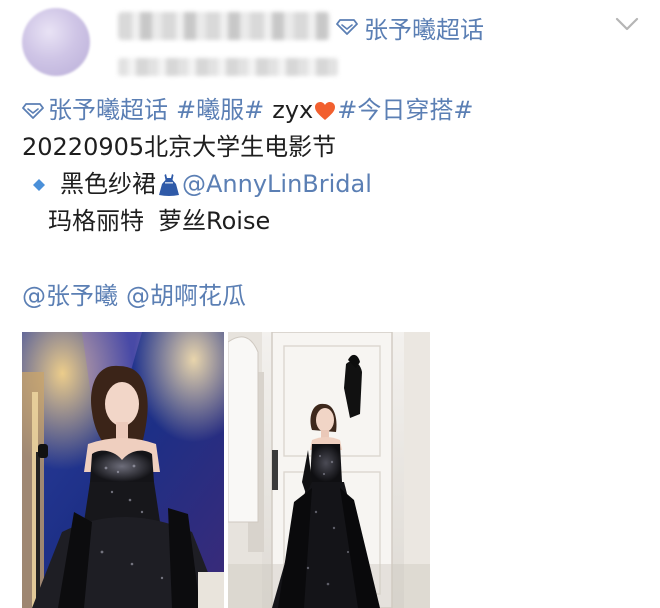  What do you see at coordinates (332, 221) in the screenshot?
I see `post-line-brands: 玛格丽特 萝丝Roise` at bounding box center [332, 221].